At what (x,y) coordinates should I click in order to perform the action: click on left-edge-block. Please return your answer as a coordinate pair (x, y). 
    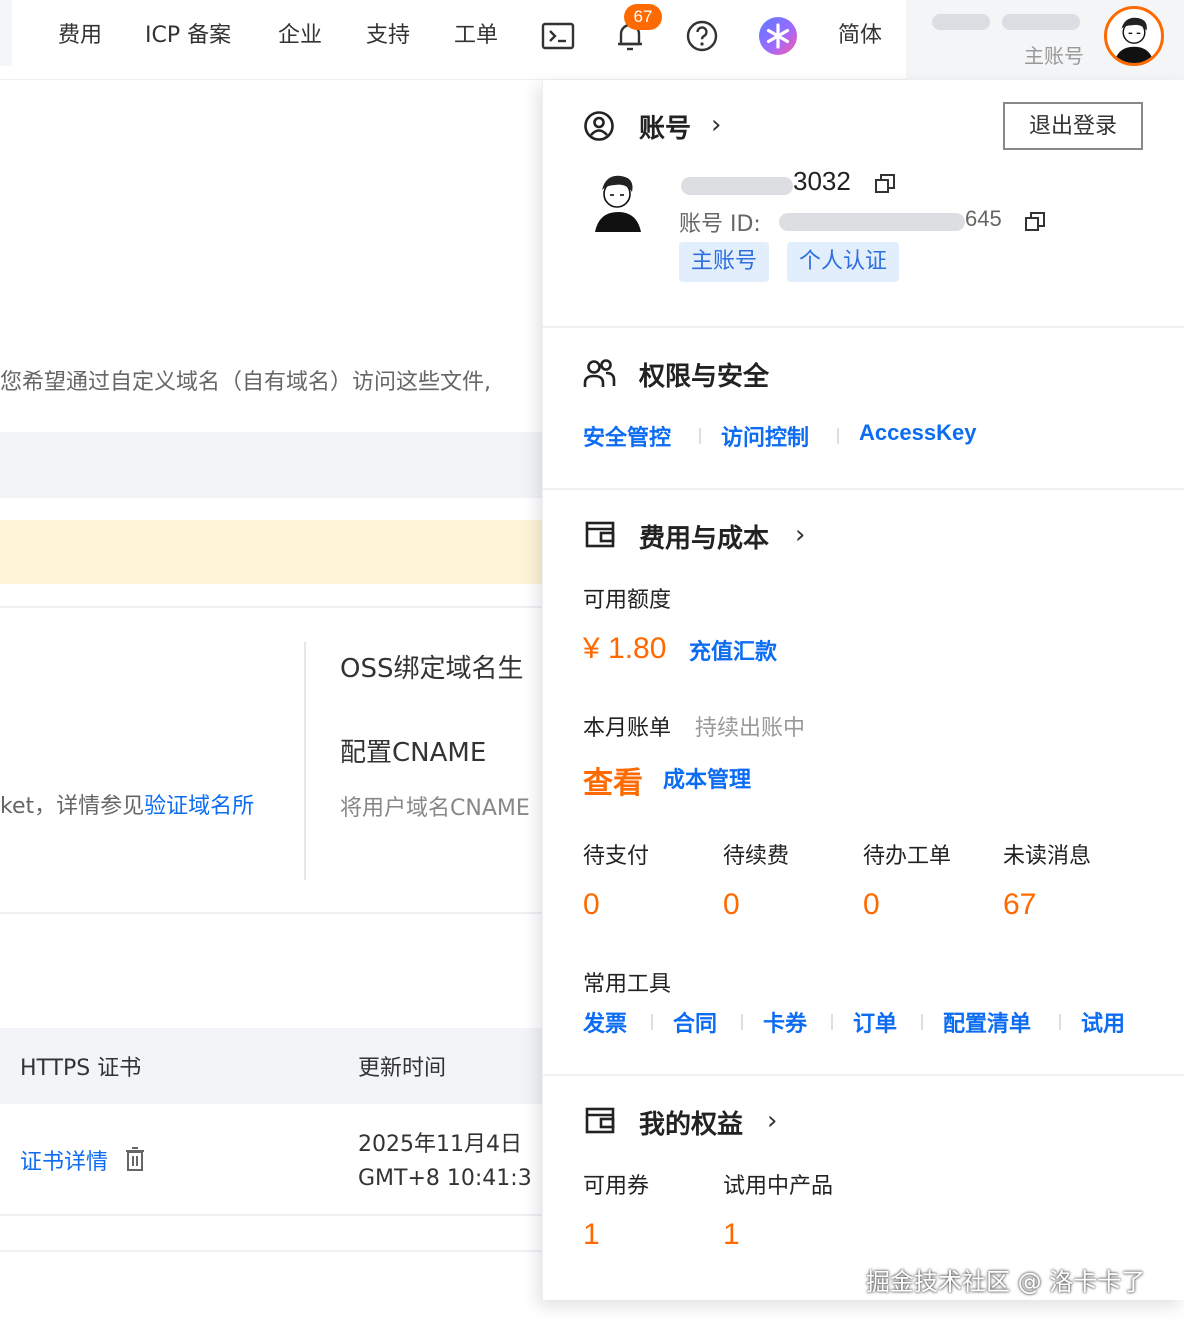
    Looking at the image, I should click on (6, 33).